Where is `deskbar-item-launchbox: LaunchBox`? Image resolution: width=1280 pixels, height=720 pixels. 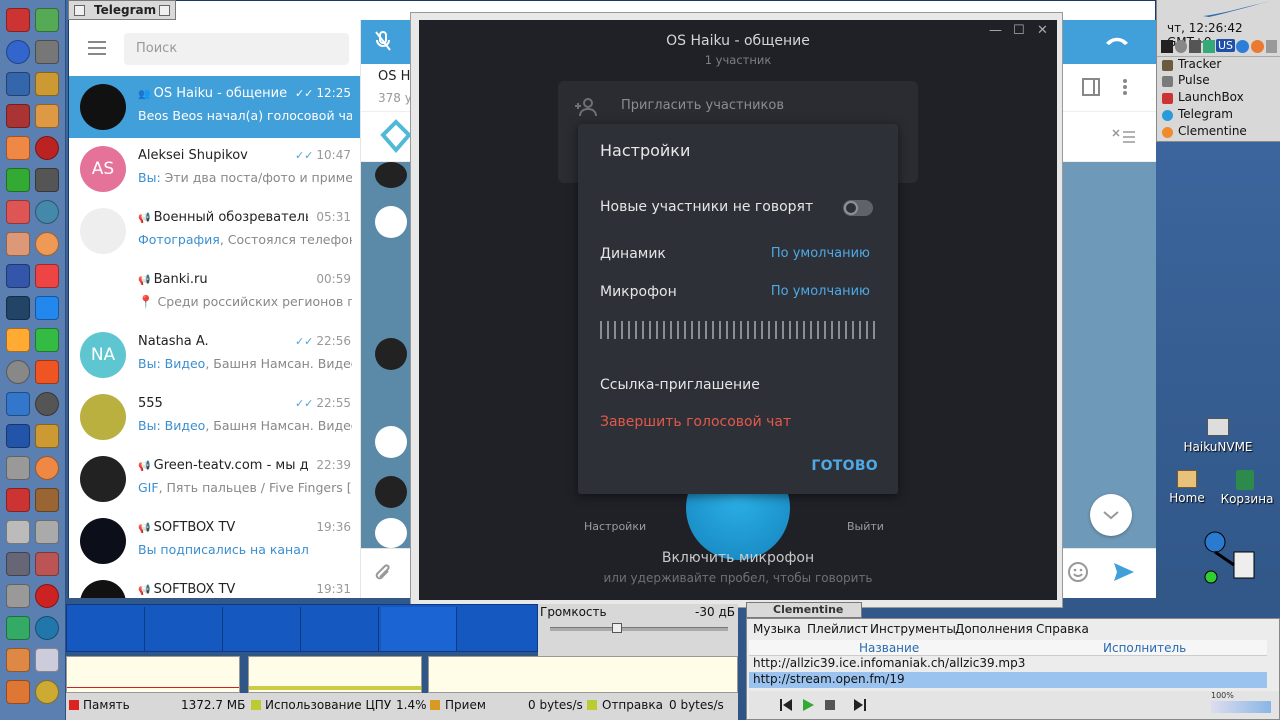
deskbar-item-launchbox: LaunchBox is located at coordinates (1218, 98).